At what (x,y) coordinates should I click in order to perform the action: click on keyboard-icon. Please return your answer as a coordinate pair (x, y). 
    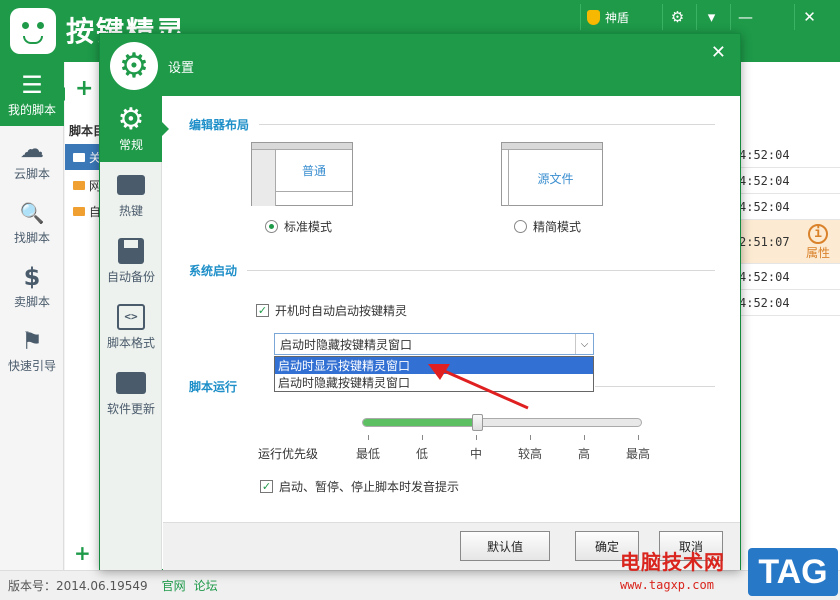
    Looking at the image, I should click on (131, 185).